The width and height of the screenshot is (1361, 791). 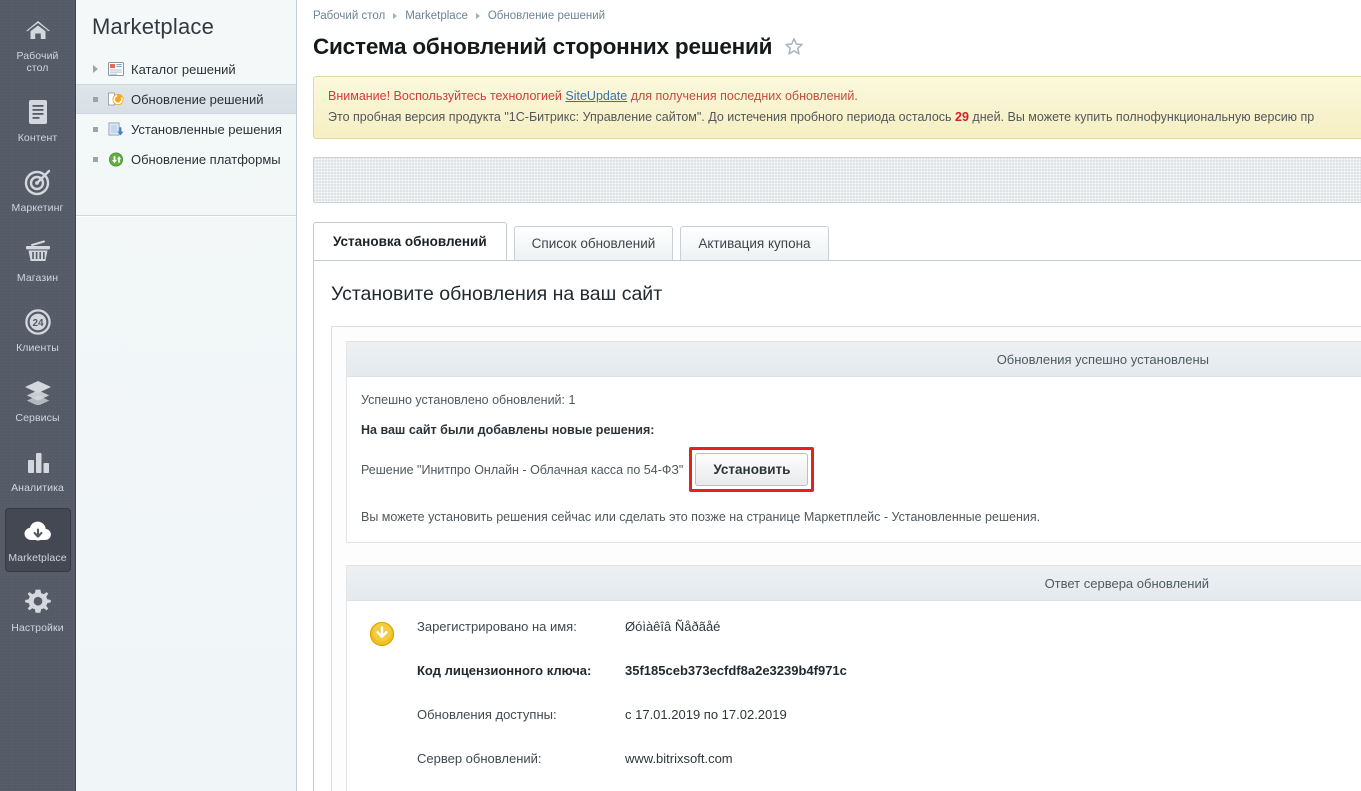 What do you see at coordinates (479, 758) in the screenshot?
I see `row-key: Сервер обновлений:` at bounding box center [479, 758].